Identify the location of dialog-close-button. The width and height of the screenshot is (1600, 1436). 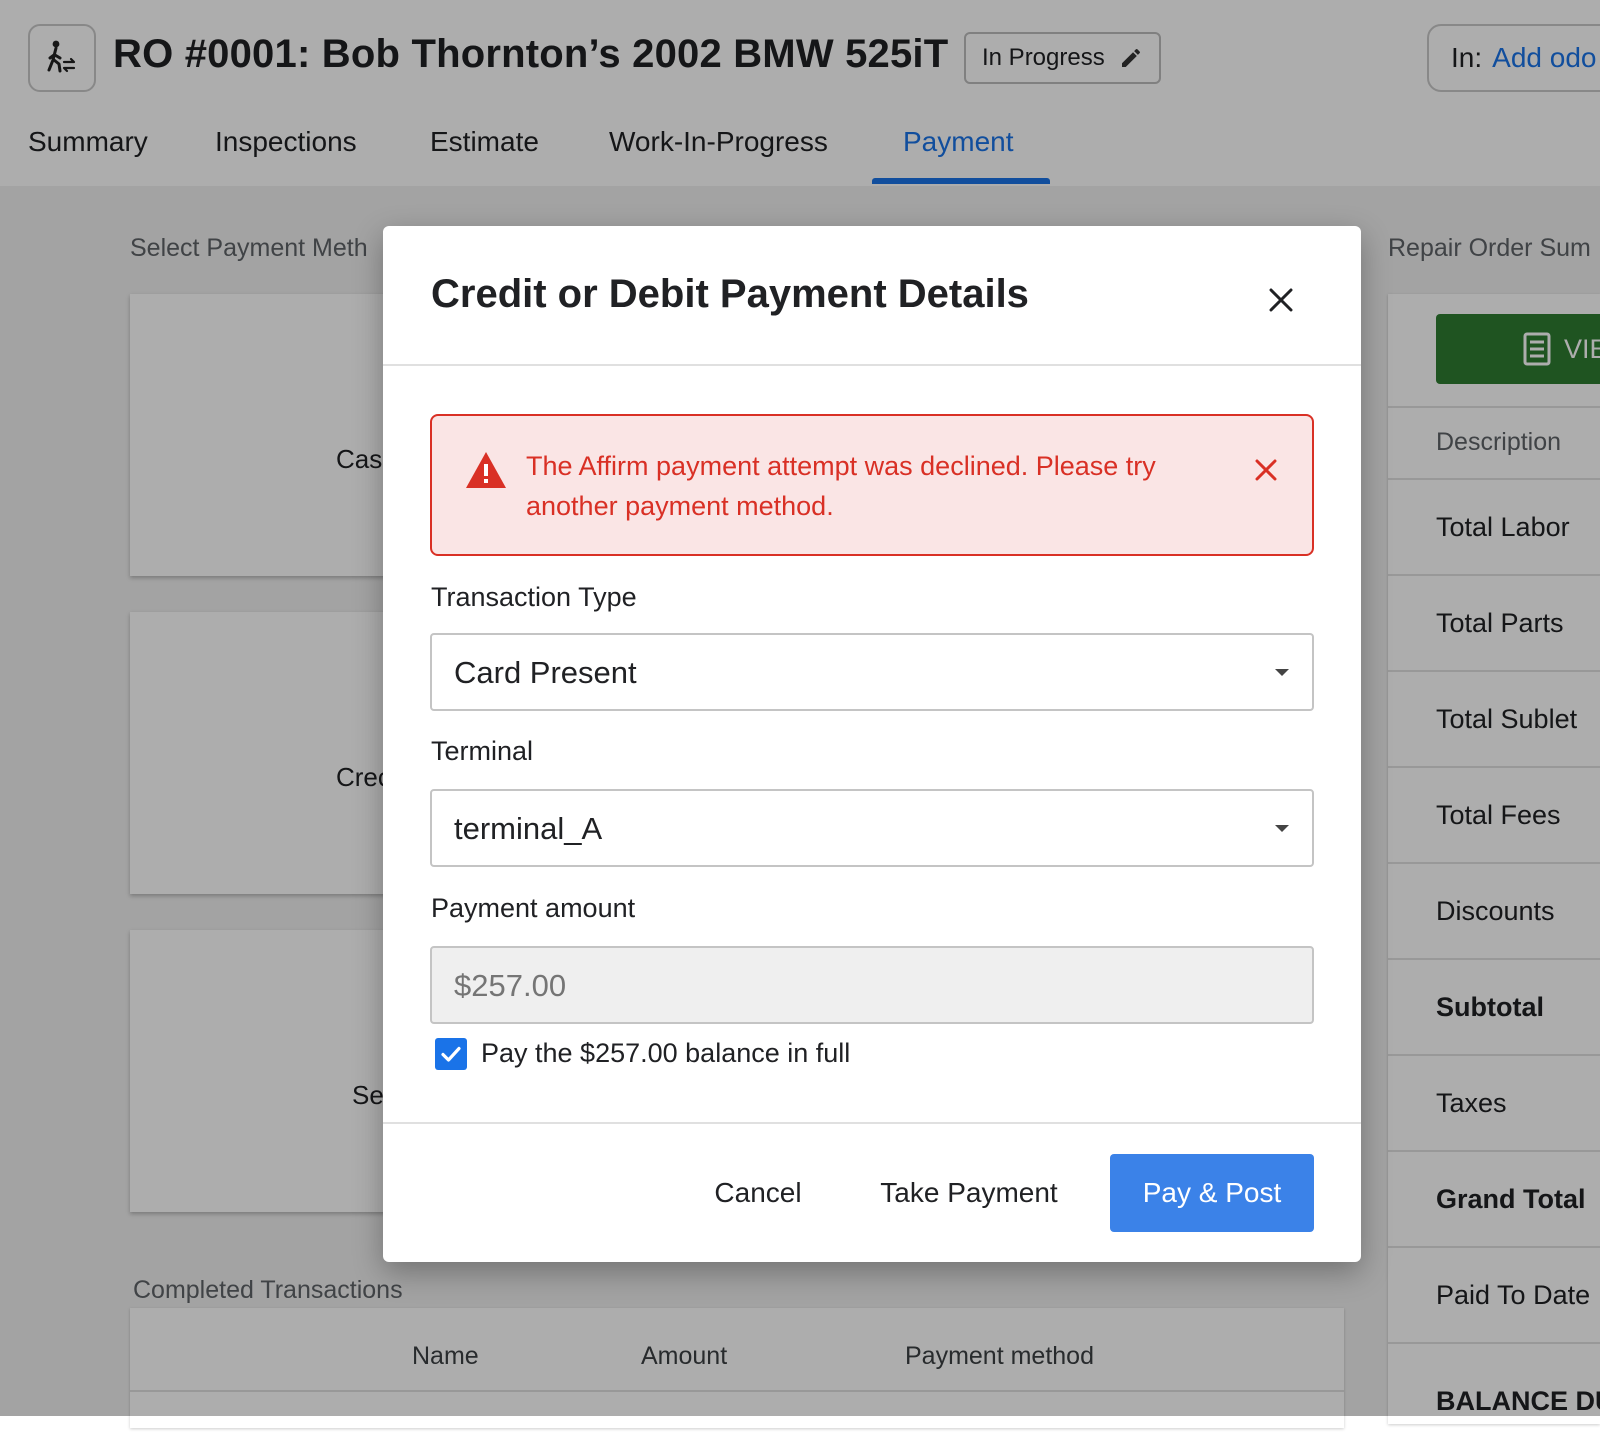
(1281, 300).